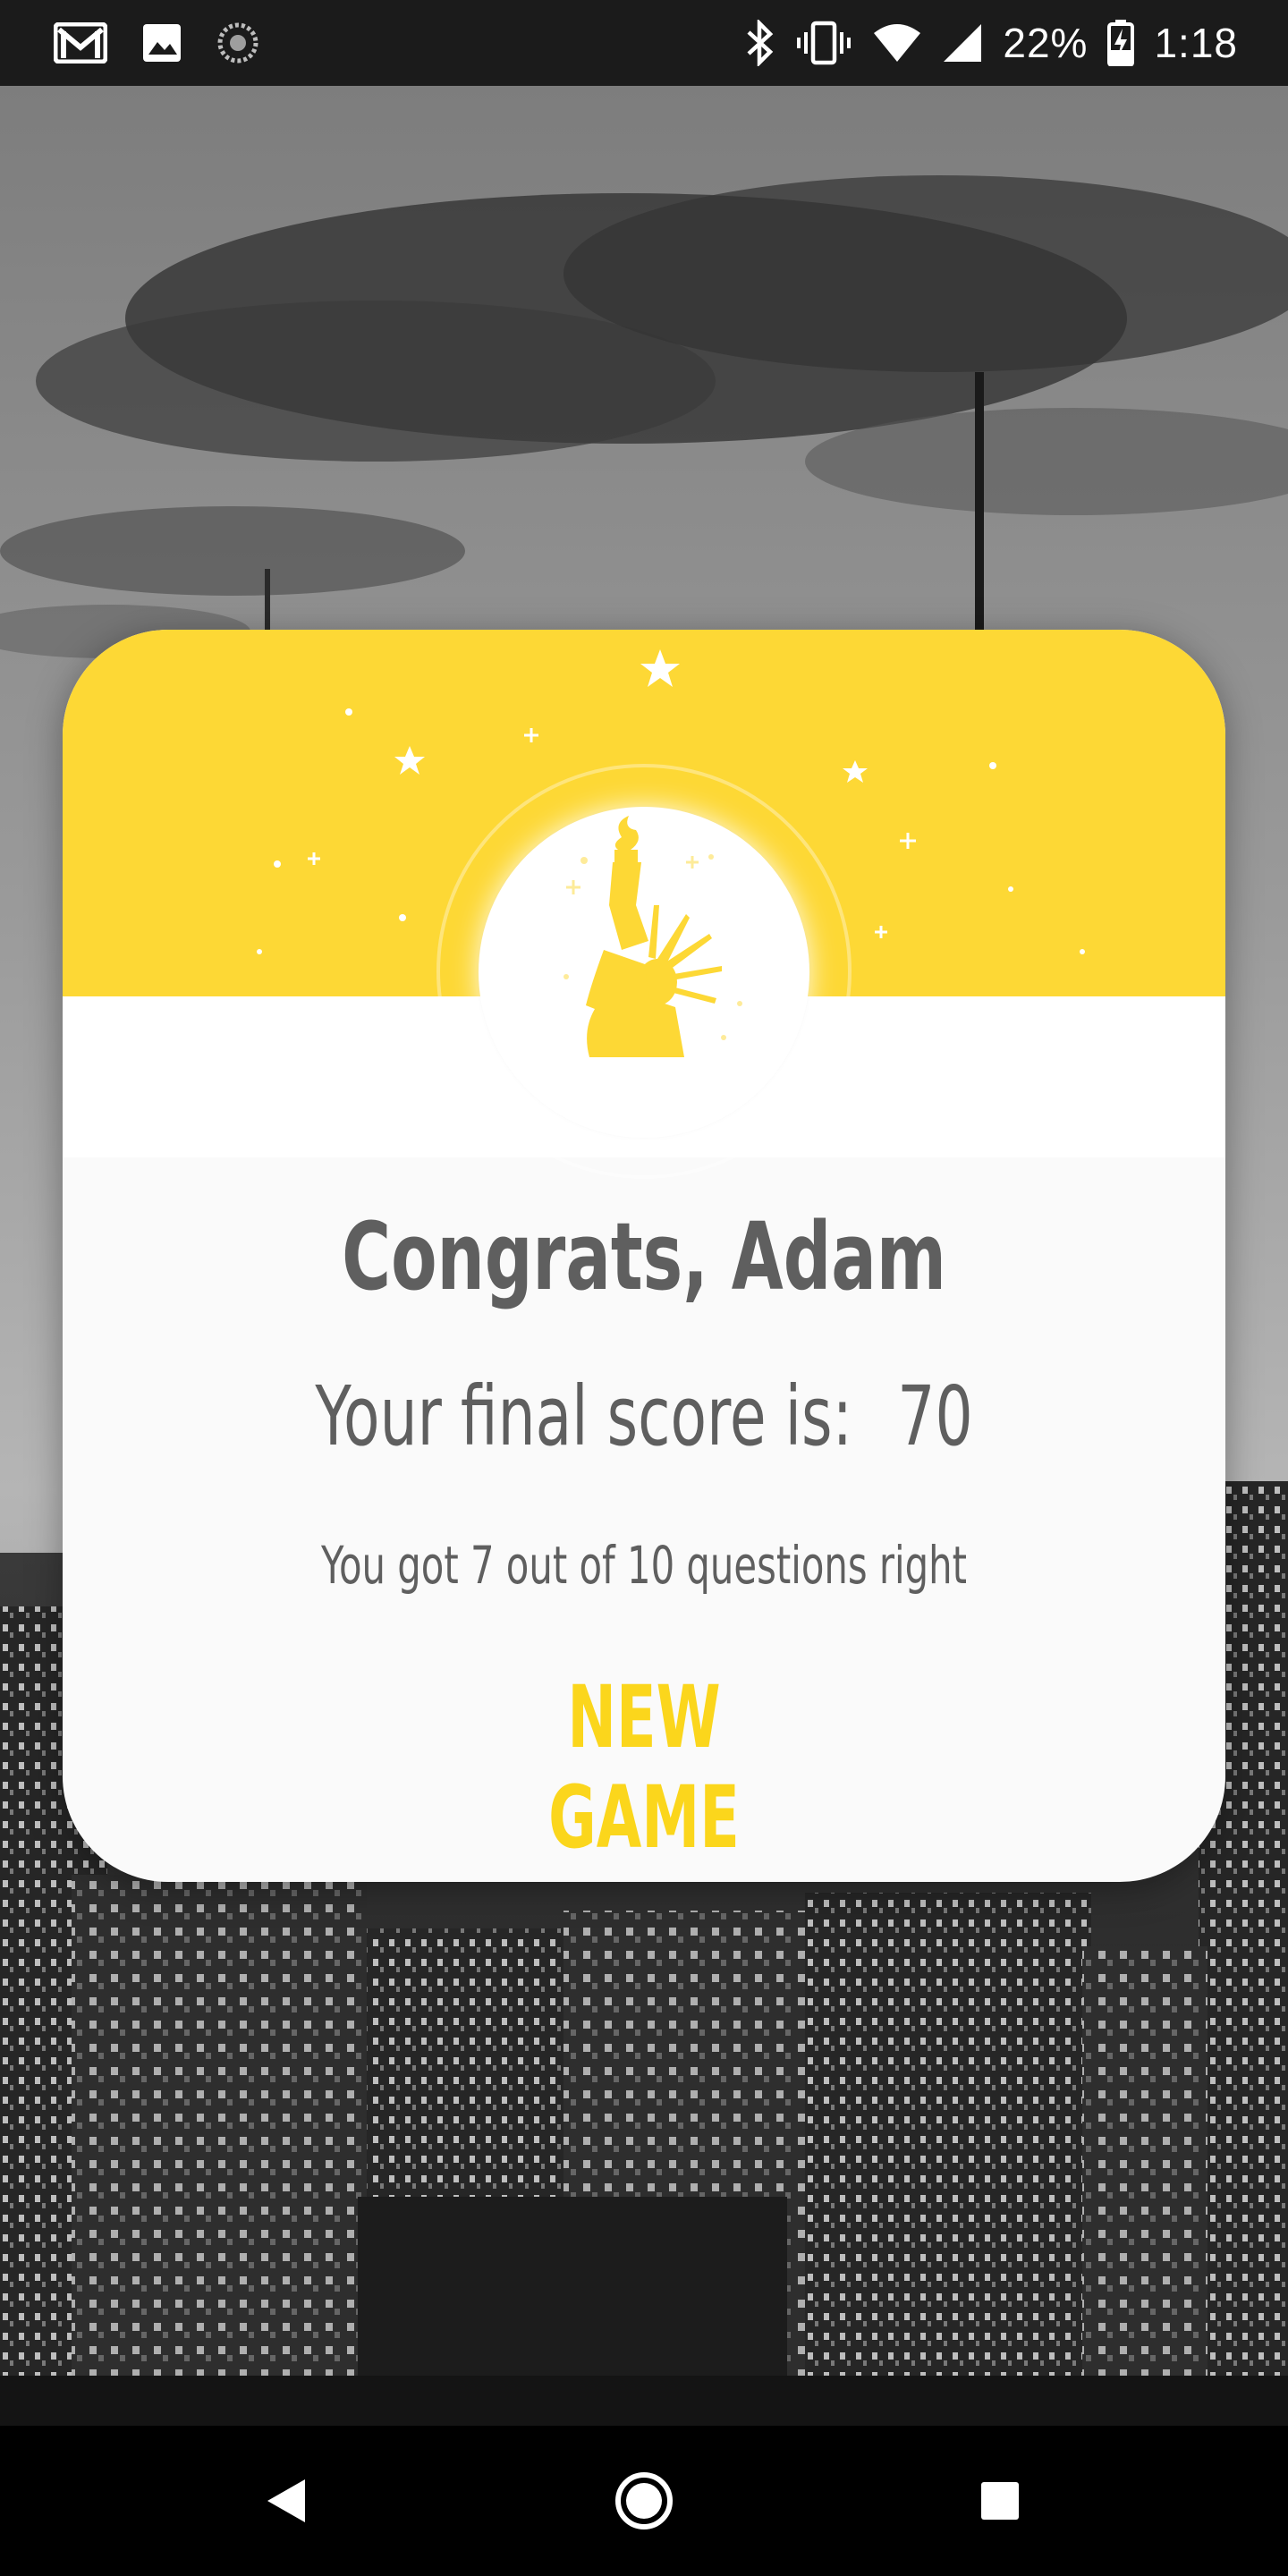  I want to click on back-button, so click(286, 2501).